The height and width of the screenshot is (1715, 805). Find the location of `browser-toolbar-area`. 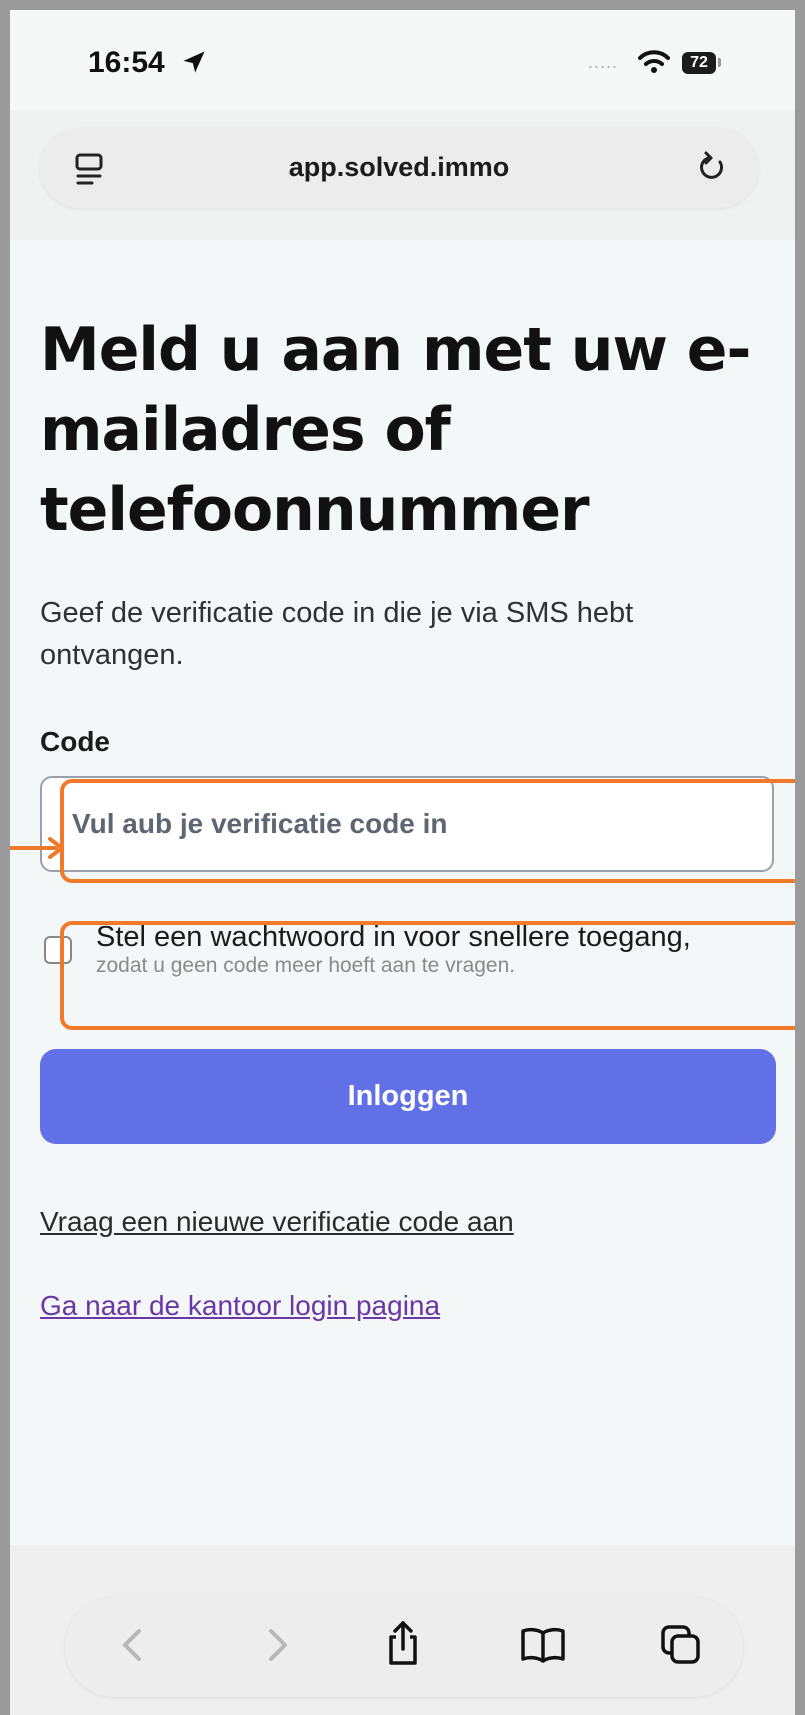

browser-toolbar-area is located at coordinates (402, 1630).